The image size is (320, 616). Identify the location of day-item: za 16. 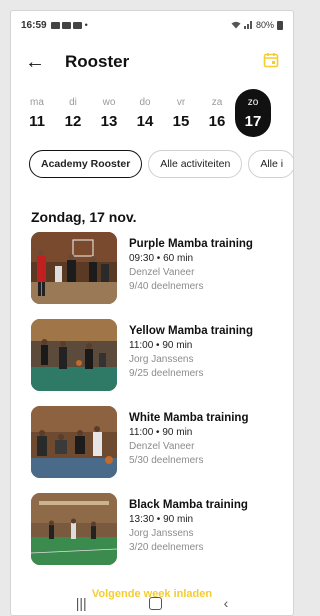
(217, 113).